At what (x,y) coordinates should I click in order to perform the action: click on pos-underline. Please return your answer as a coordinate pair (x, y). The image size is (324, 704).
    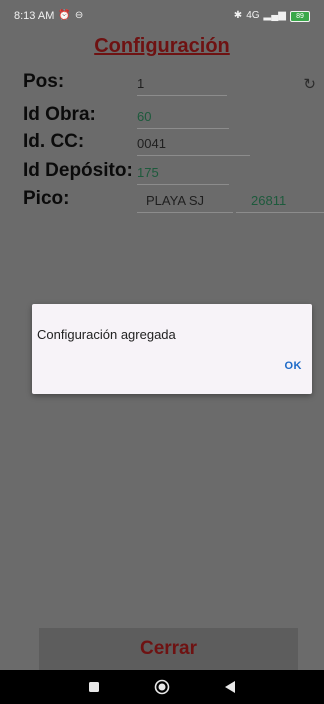
    Looking at the image, I should click on (182, 95).